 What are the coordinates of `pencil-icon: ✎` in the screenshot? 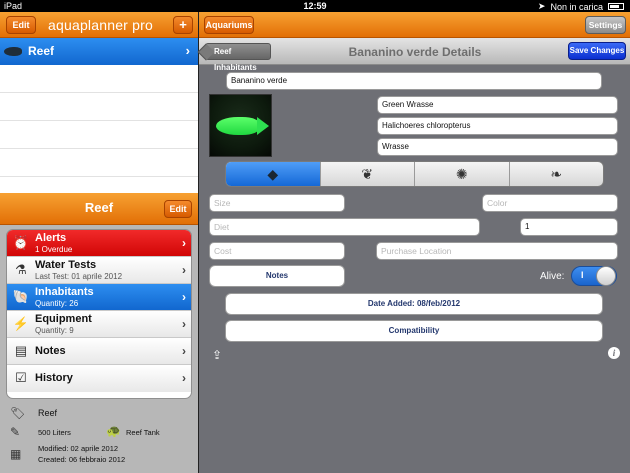 It's located at (15, 432).